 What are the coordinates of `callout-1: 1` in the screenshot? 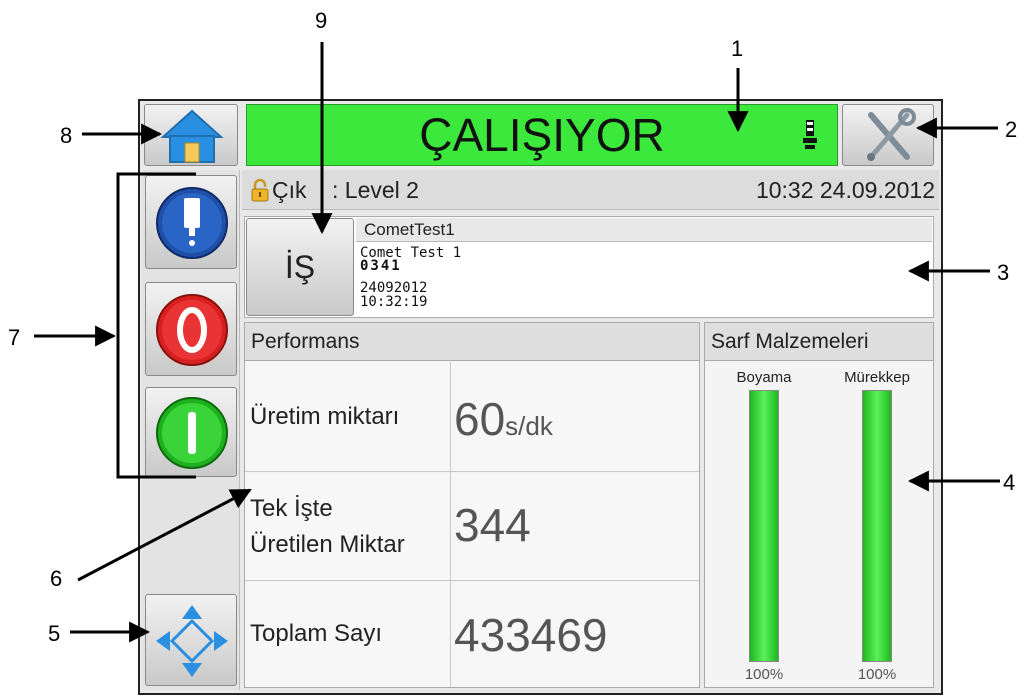 It's located at (737, 48).